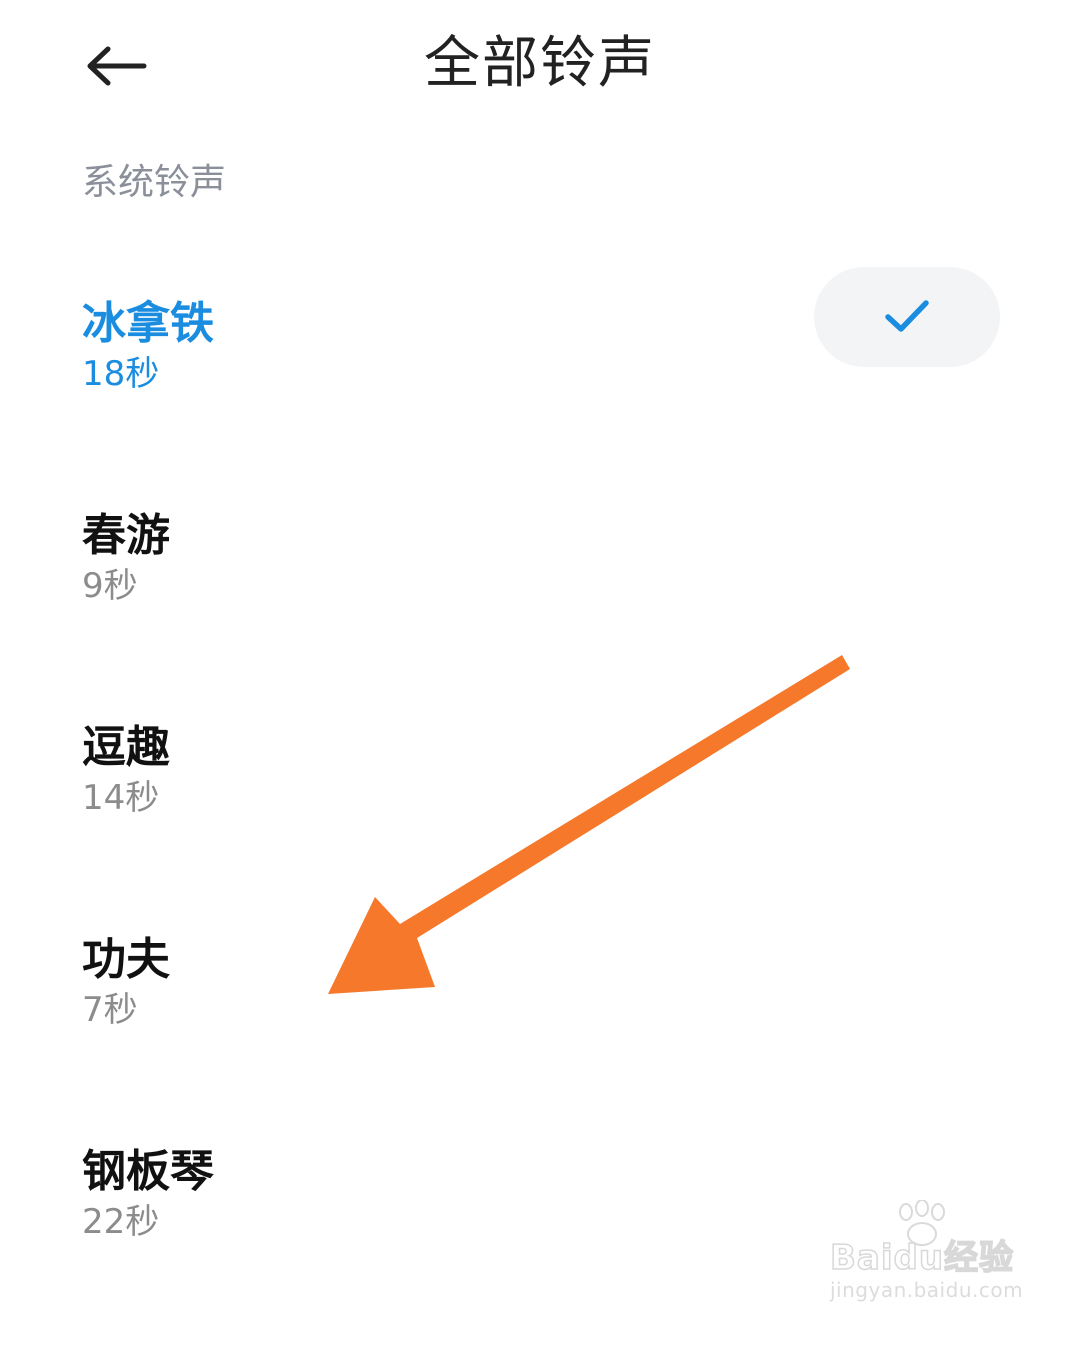 This screenshot has height=1354, width=1080. I want to click on ringtone-name: 逗趣, so click(126, 747).